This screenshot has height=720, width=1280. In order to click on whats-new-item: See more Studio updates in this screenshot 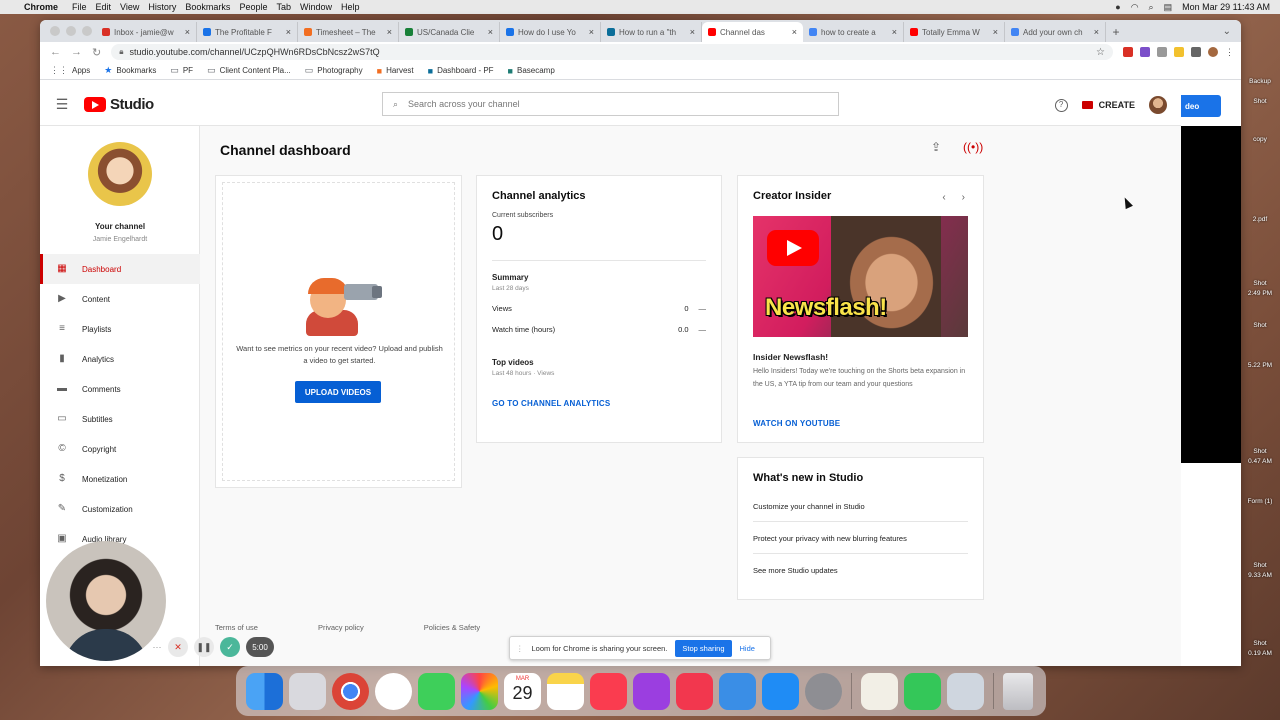, I will do `click(860, 569)`.